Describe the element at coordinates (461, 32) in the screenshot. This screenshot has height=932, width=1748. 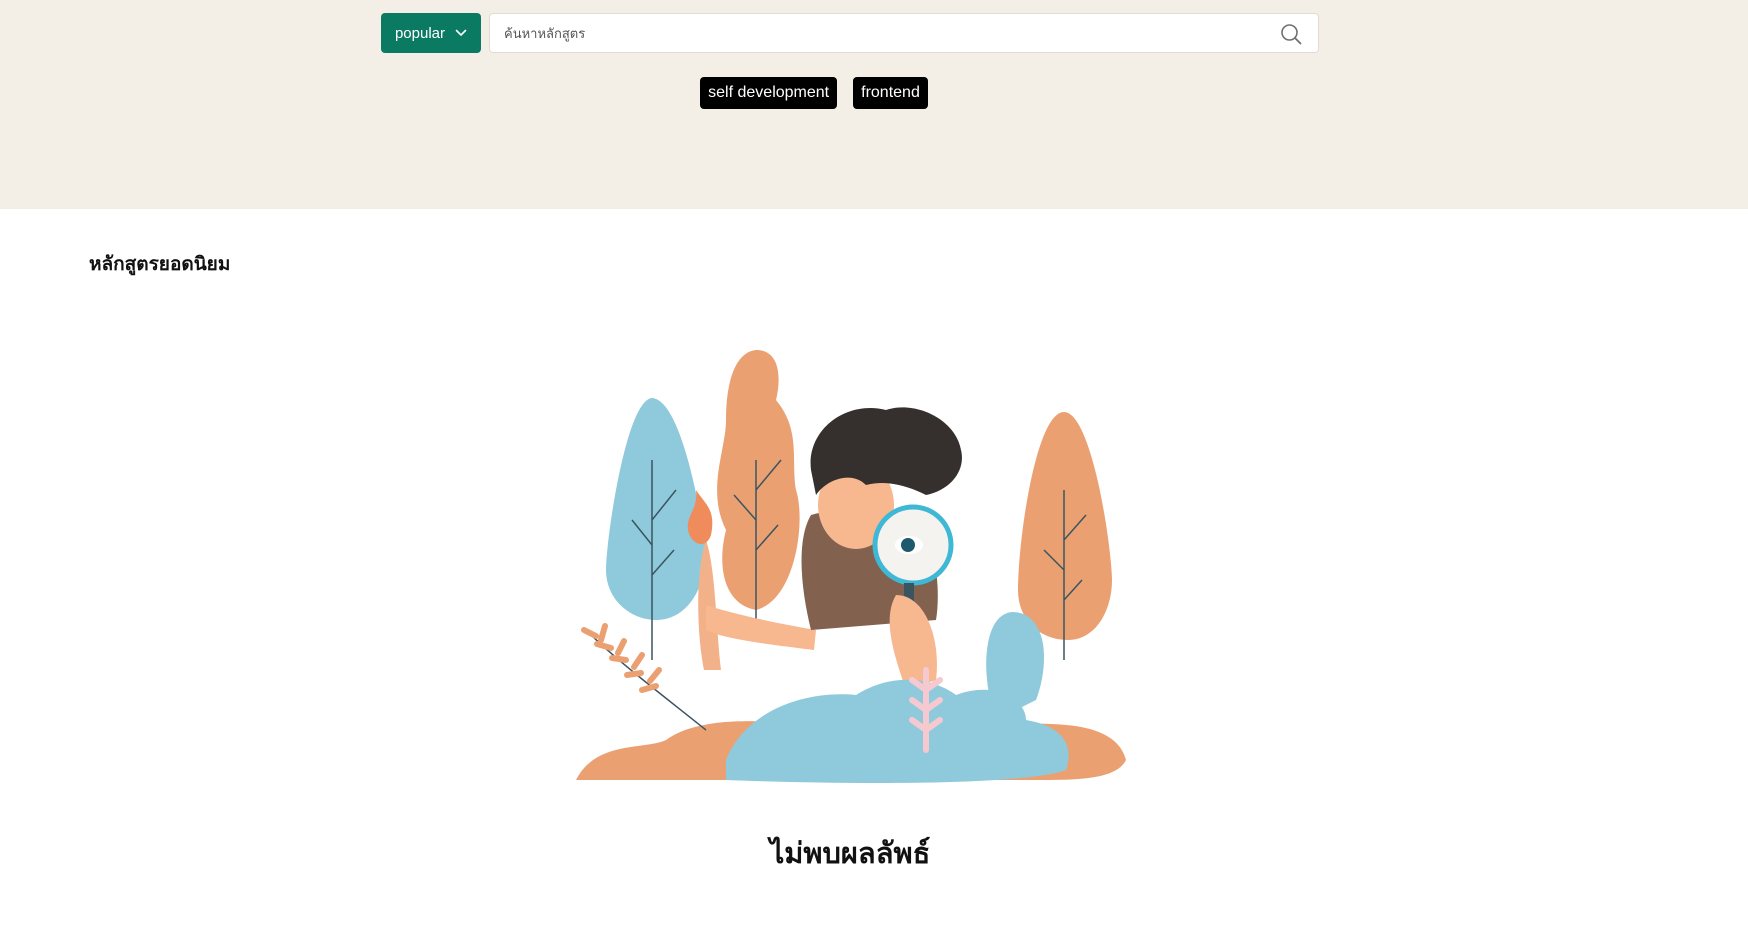
I see `chevron-down-icon` at that location.